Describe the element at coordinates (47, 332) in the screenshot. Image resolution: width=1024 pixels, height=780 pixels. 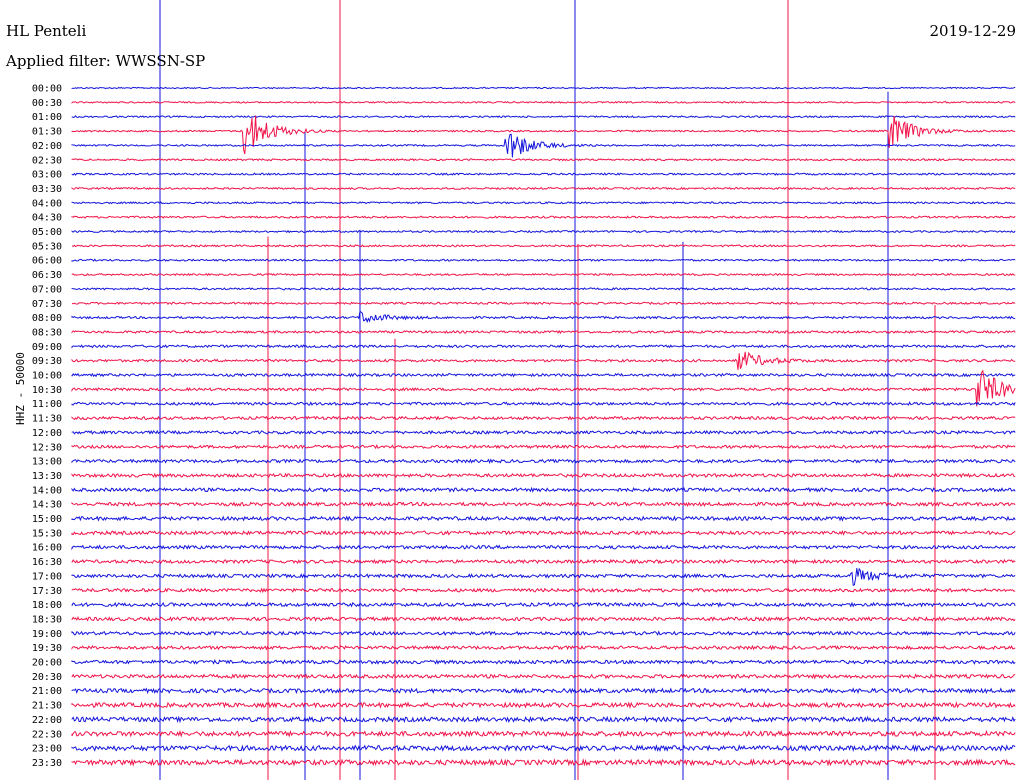
I see `row-time-label: 08:30` at that location.